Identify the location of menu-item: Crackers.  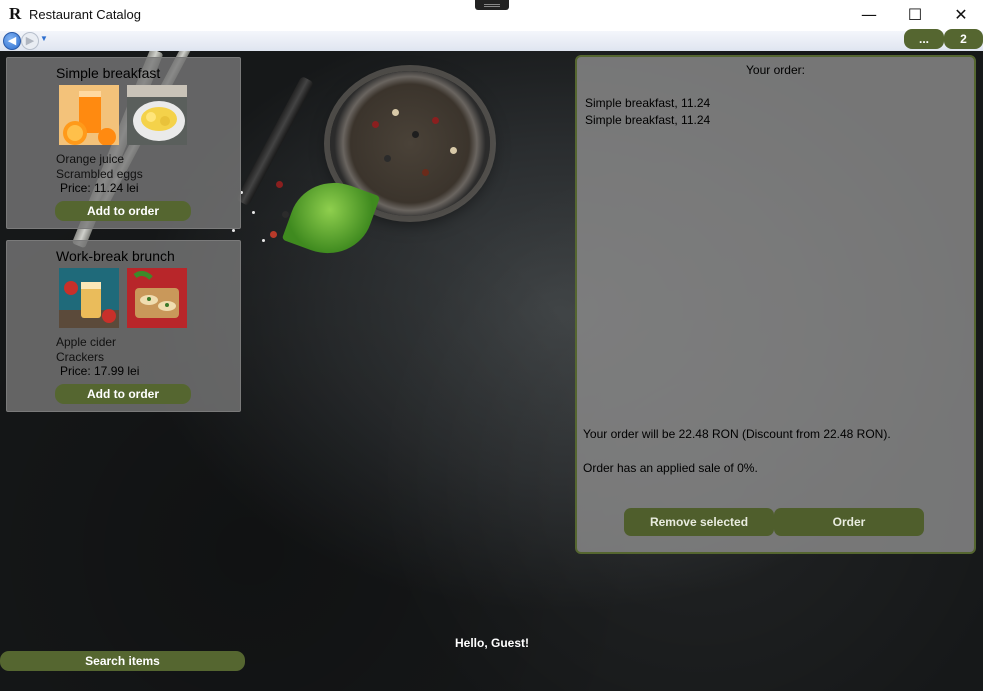
(80, 357).